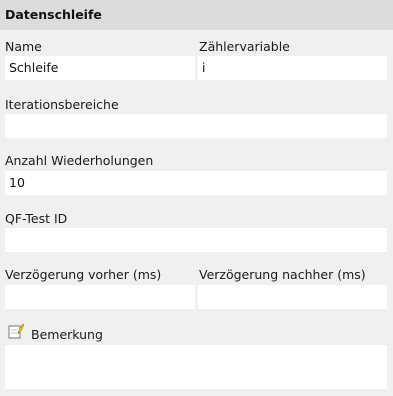 The width and height of the screenshot is (393, 396). I want to click on panel-title: Datenschleife, so click(53, 14).